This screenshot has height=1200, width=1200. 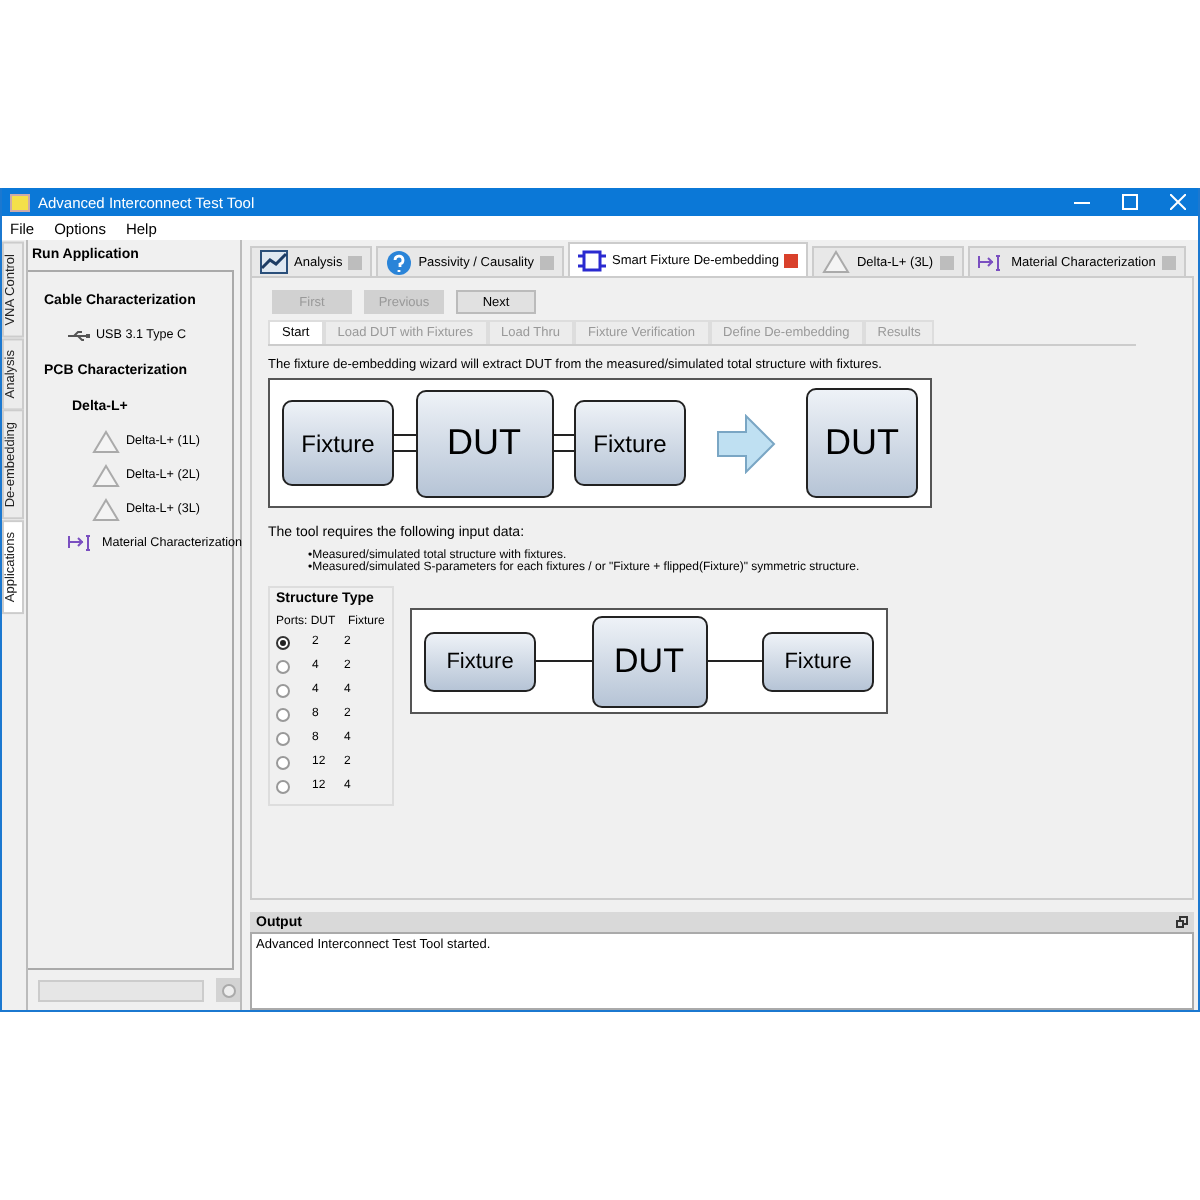 I want to click on chart-icon, so click(x=274, y=262).